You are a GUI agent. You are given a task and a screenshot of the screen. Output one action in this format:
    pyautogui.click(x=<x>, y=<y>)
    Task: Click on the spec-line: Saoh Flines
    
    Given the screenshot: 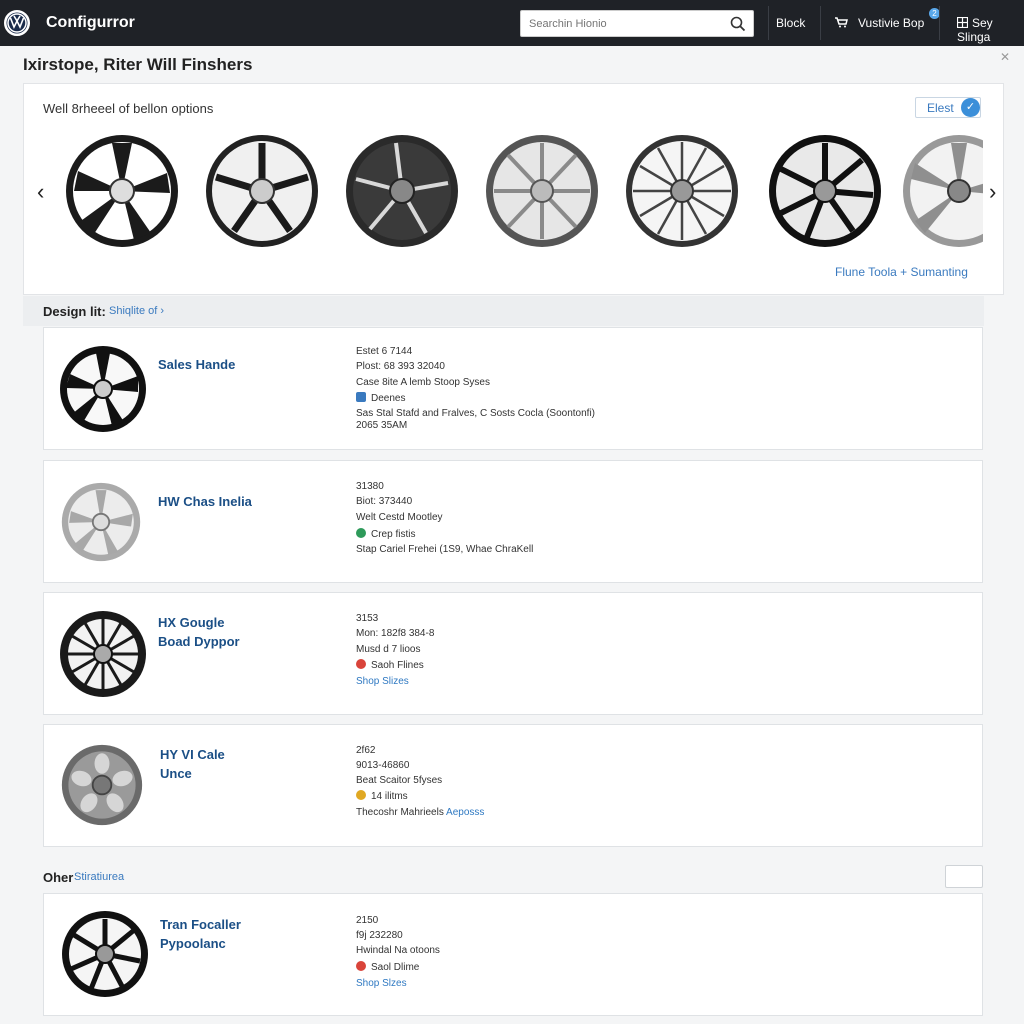 What is the action you would take?
    pyautogui.click(x=390, y=665)
    